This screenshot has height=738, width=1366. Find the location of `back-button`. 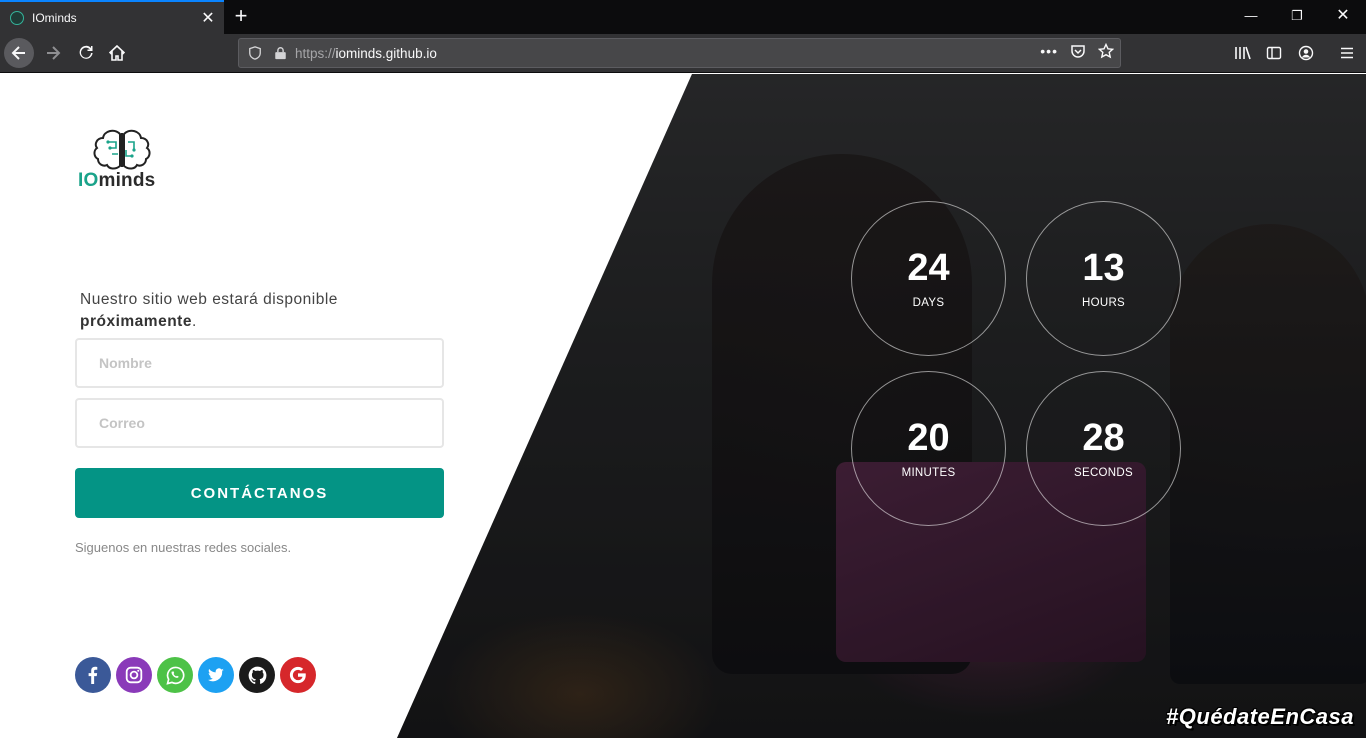

back-button is located at coordinates (19, 53).